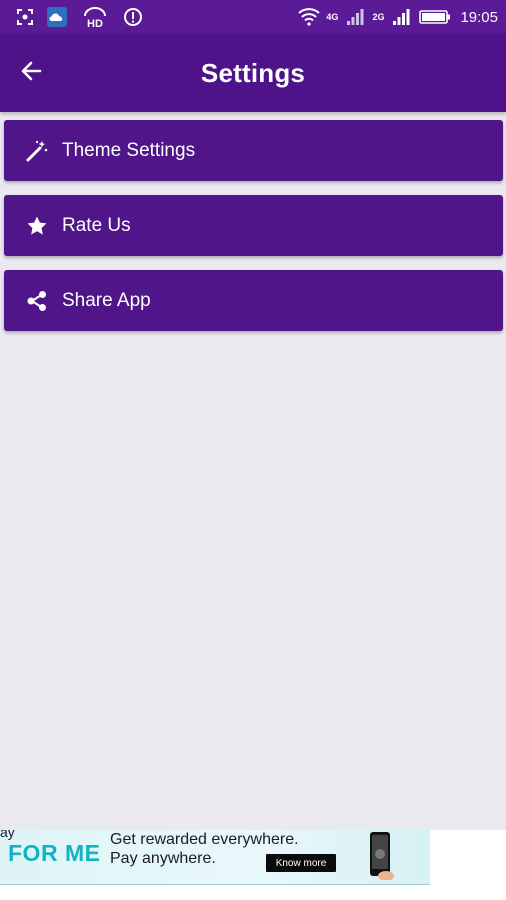 This screenshot has width=506, height=900. Describe the element at coordinates (129, 150) in the screenshot. I see `menu-item-label: Theme Settings` at that location.